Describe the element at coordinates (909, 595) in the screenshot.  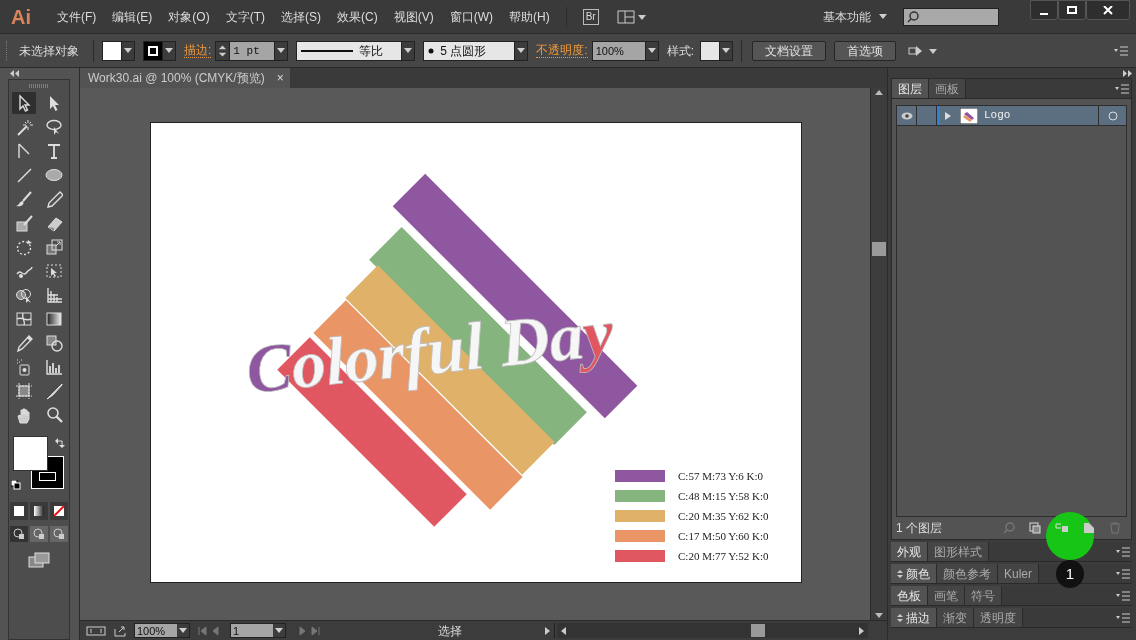
I see `panel-tab: 色板` at that location.